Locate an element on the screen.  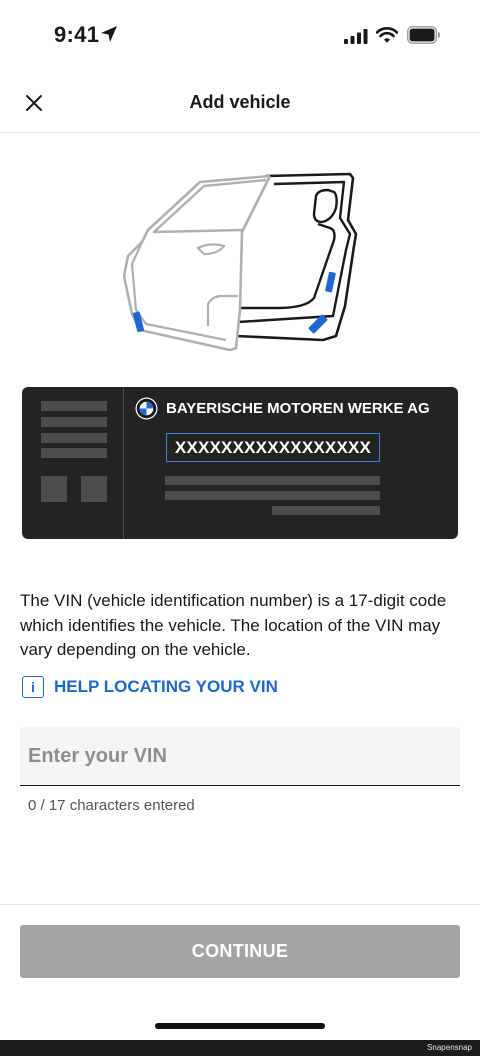
vin-example-box: XXXXXXXXXXXXXXXXX is located at coordinates (273, 447).